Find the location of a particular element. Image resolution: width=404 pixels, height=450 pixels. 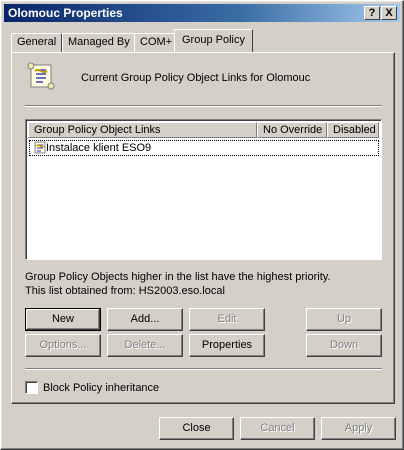

column-header-no-override: No Override is located at coordinates (292, 130).